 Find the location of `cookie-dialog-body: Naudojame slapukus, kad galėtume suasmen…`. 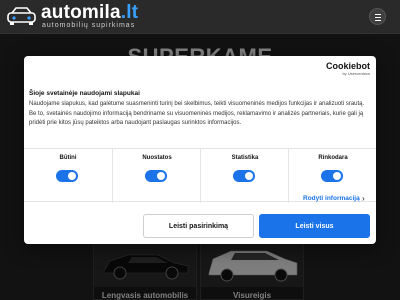

cookie-dialog-body: Naudojame slapukus, kad galėtume suasmen… is located at coordinates (197, 113).